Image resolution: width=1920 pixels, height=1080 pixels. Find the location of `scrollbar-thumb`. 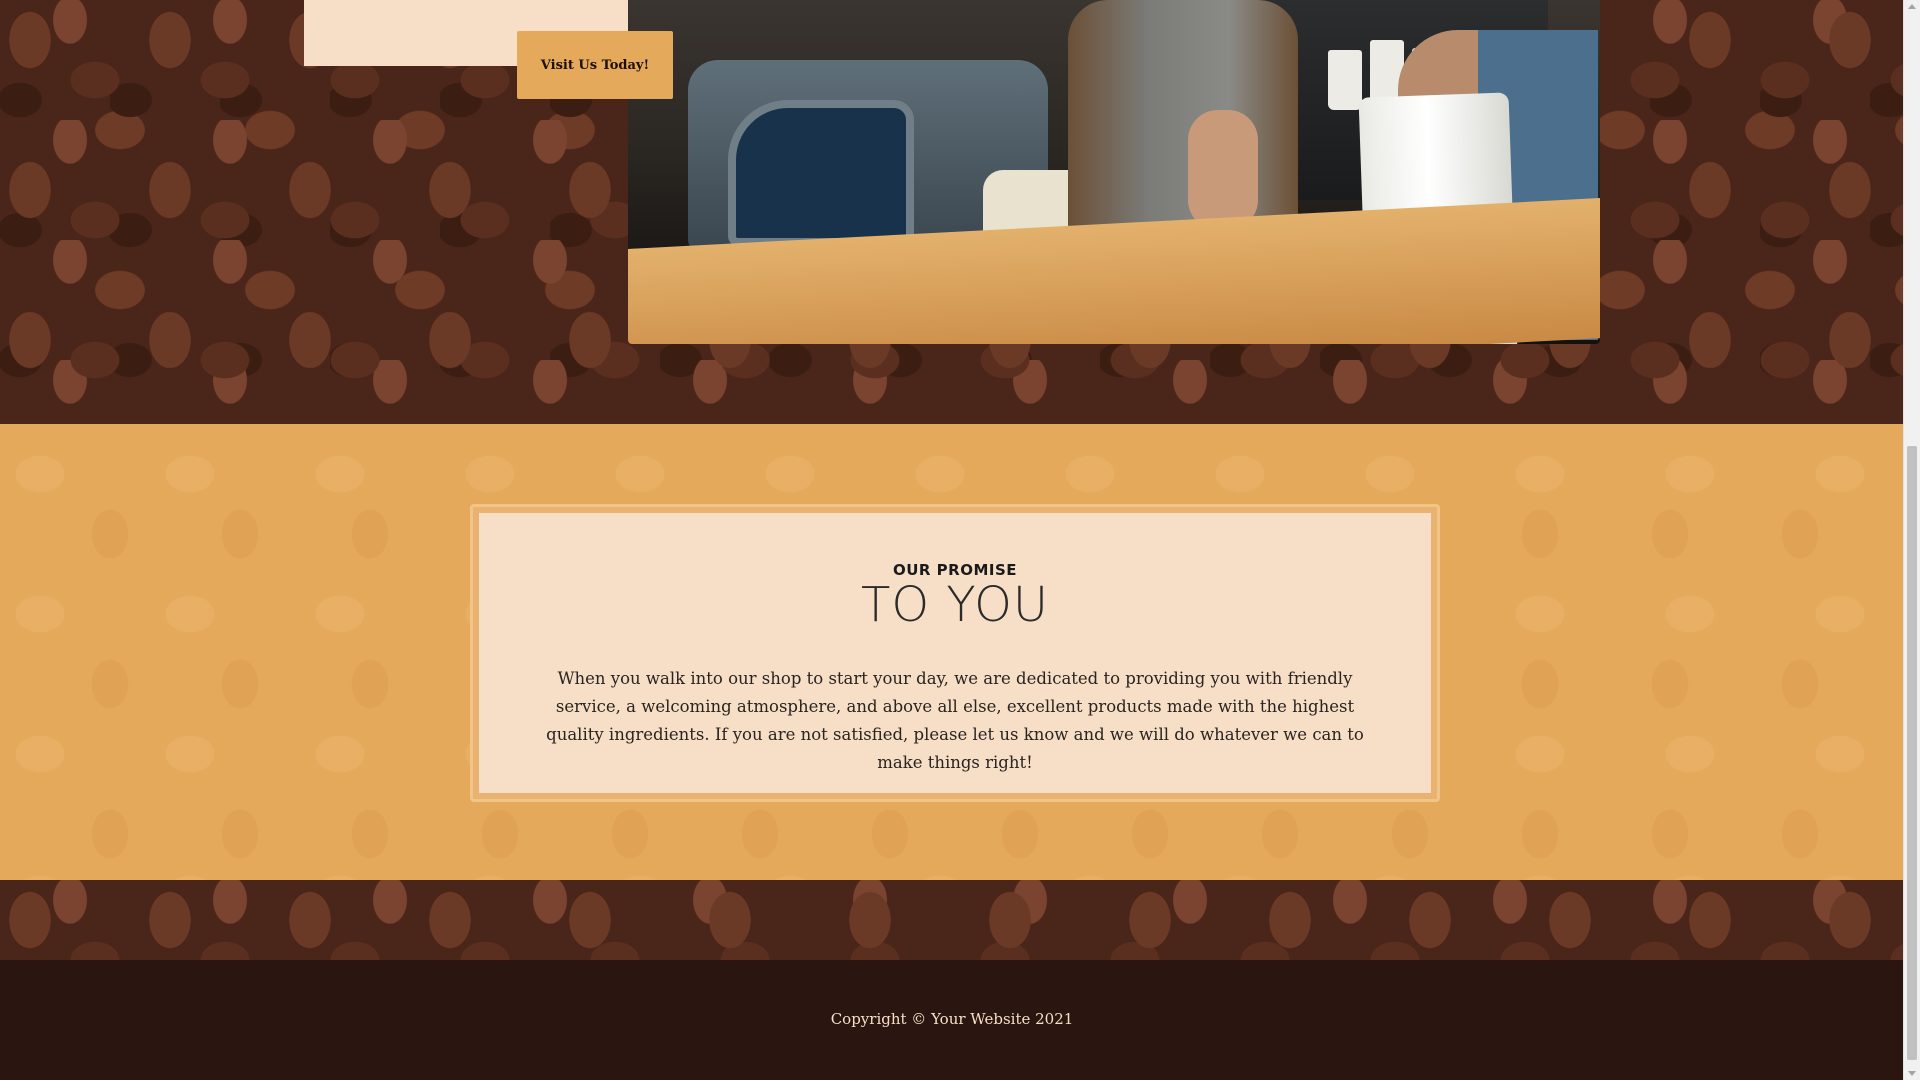

scrollbar-thumb is located at coordinates (1912, 753).